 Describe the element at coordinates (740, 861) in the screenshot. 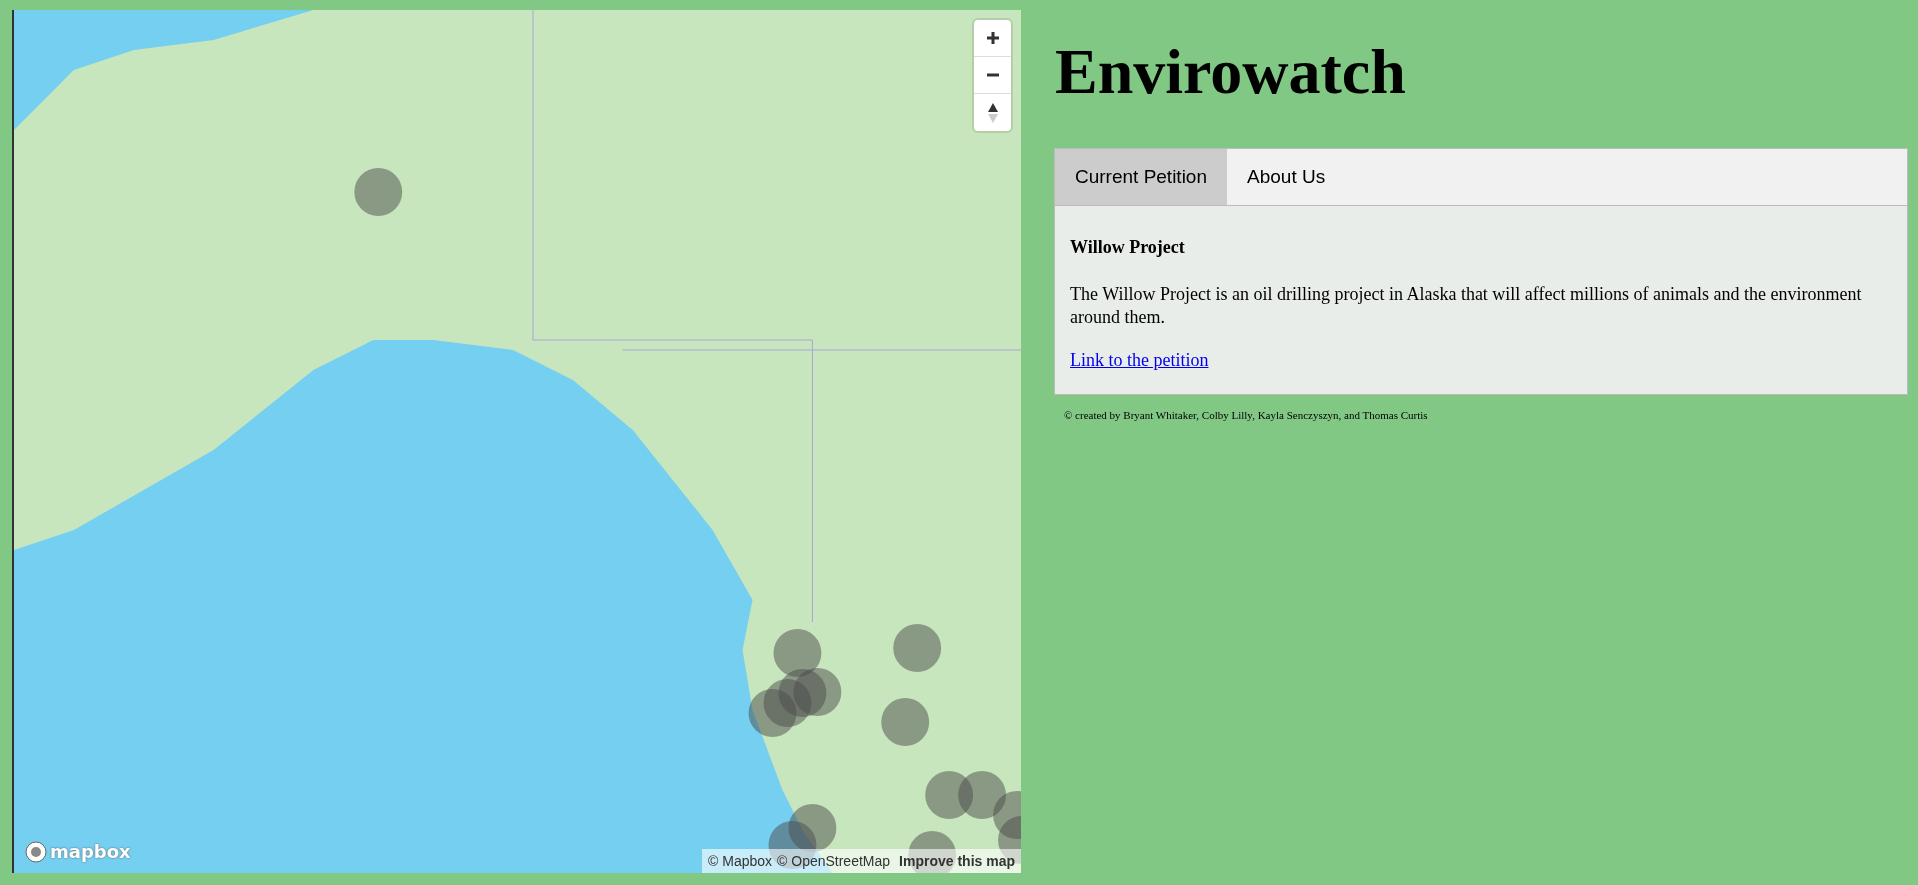

I see `attribution-link: © Mapbox` at that location.